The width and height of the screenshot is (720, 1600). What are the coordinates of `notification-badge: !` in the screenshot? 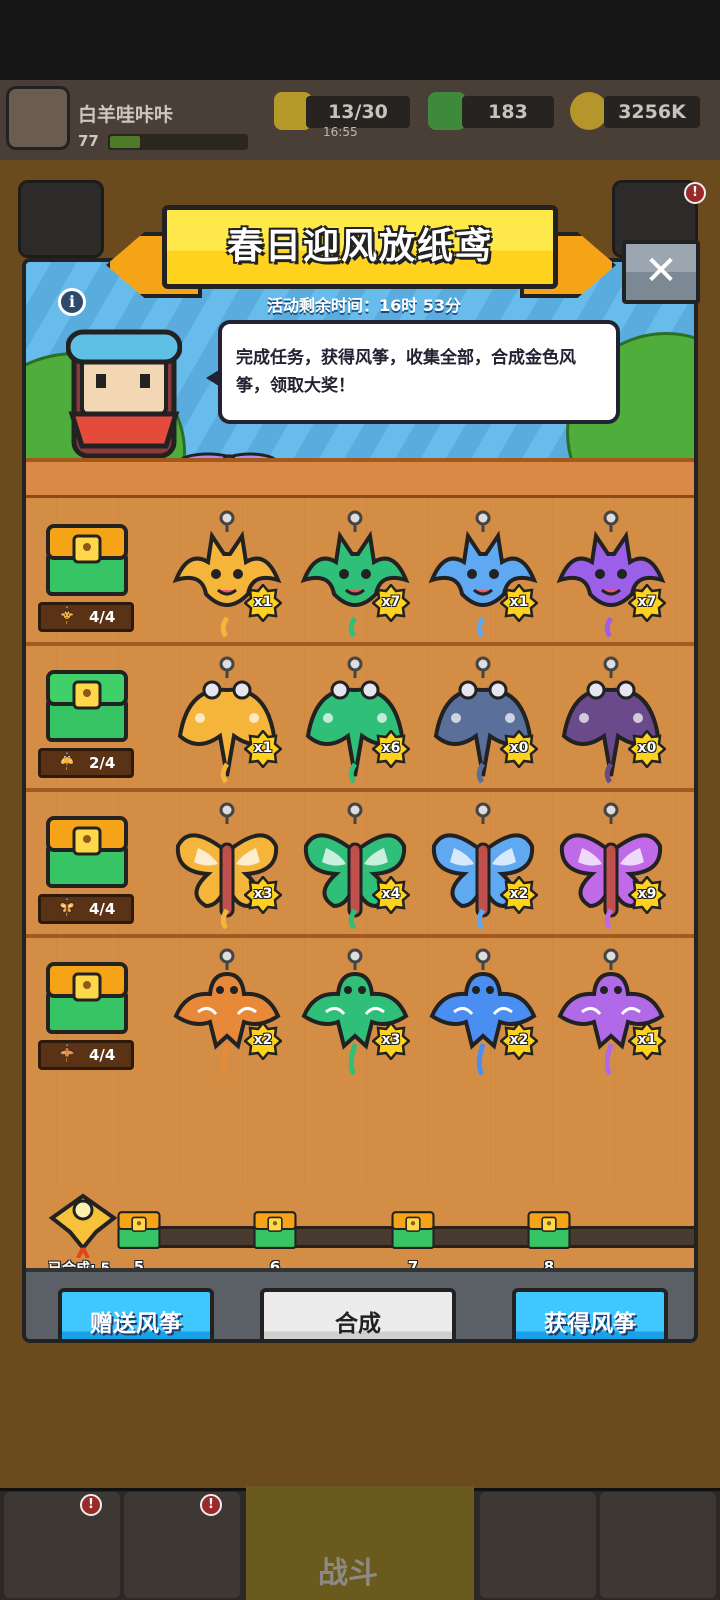 It's located at (695, 193).